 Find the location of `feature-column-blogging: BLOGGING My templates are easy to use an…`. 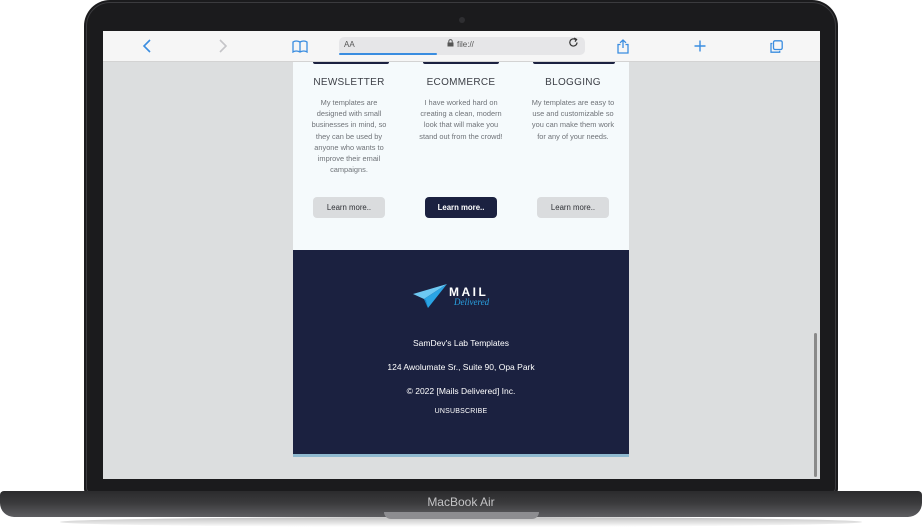

feature-column-blogging: BLOGGING My templates are easy to use an… is located at coordinates (573, 102).